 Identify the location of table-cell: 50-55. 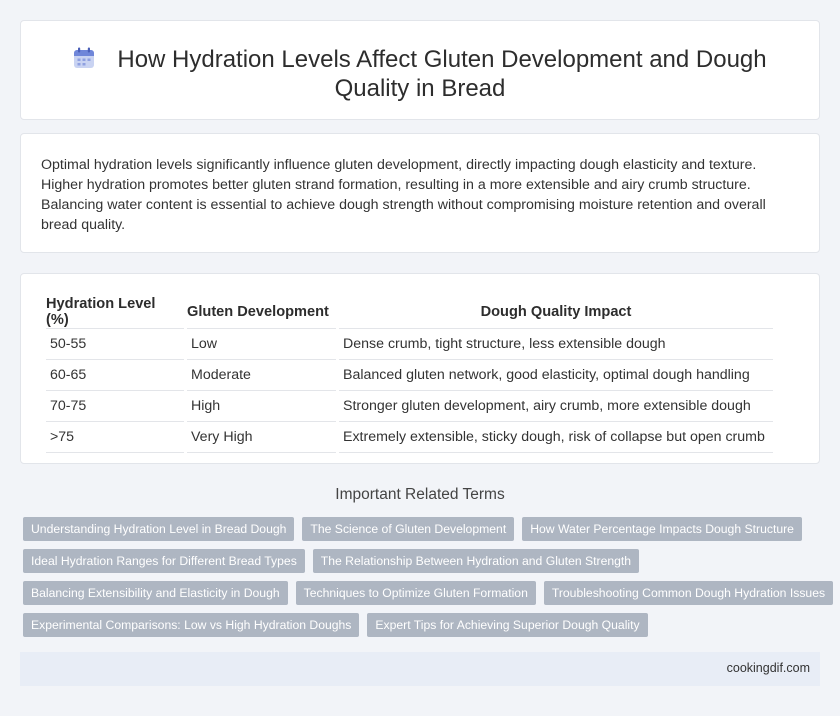
(115, 344).